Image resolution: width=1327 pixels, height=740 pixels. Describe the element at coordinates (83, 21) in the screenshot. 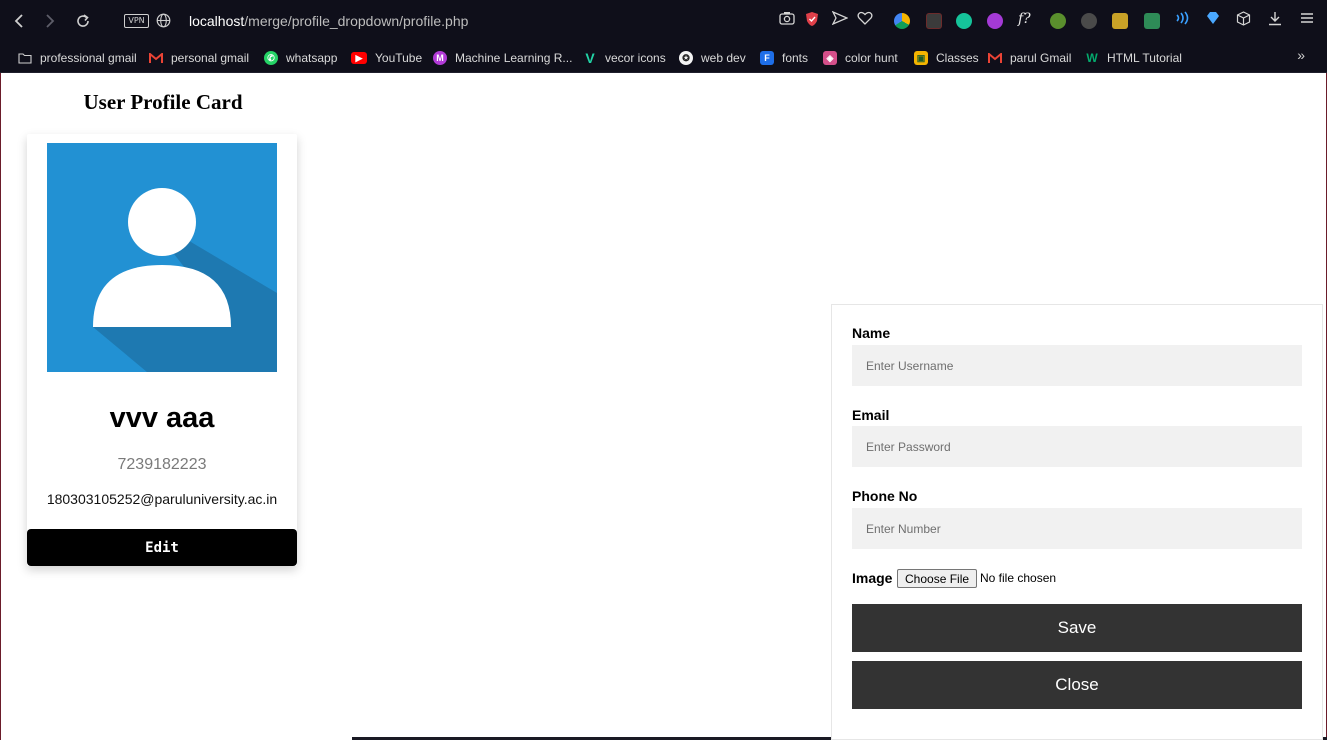

I see `reload-icon` at that location.